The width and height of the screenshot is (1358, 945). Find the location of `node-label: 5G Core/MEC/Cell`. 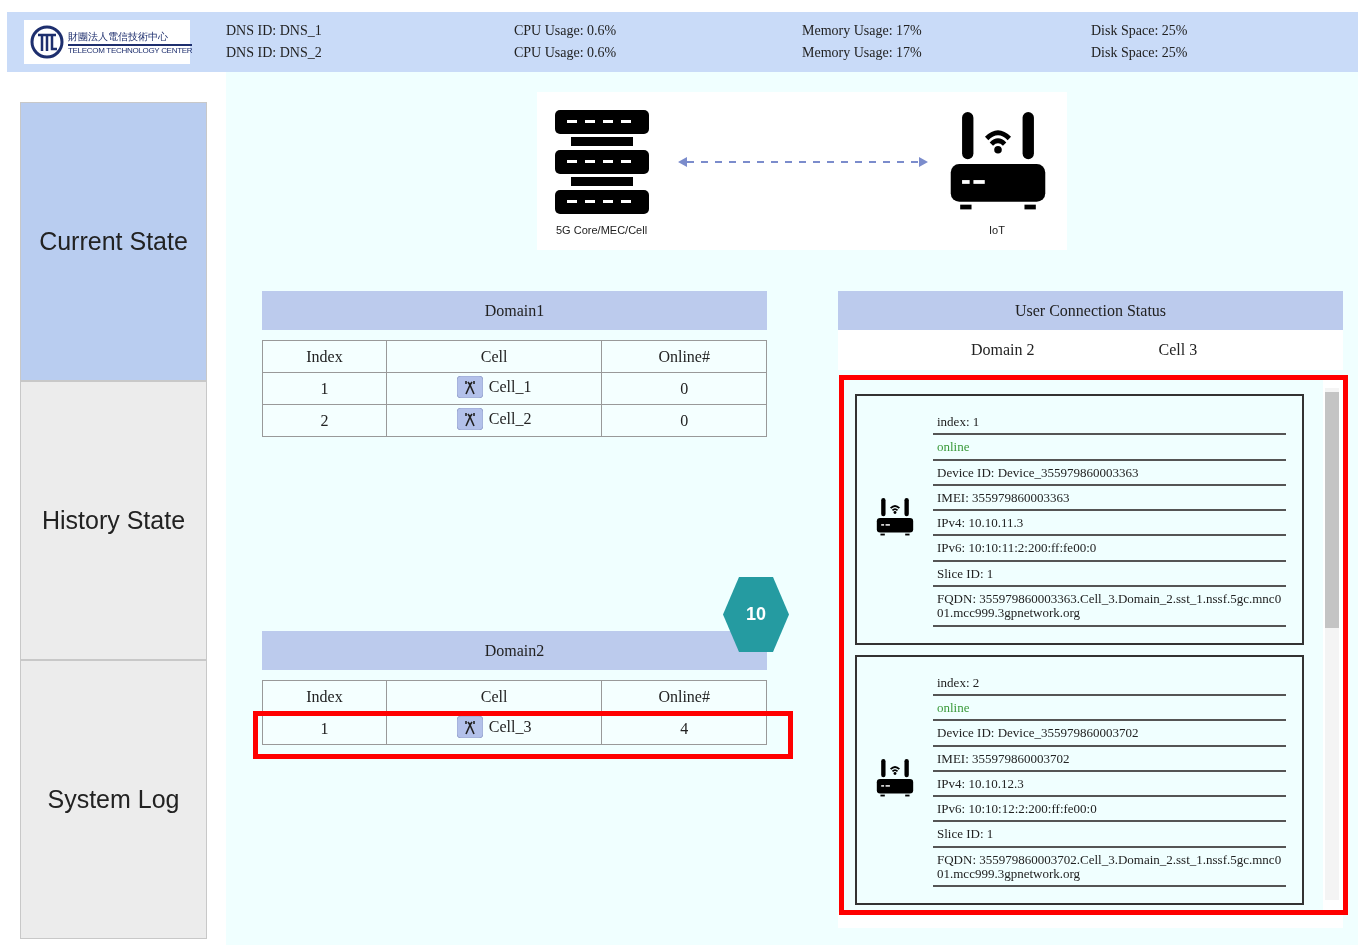

node-label: 5G Core/MEC/Cell is located at coordinates (602, 230).